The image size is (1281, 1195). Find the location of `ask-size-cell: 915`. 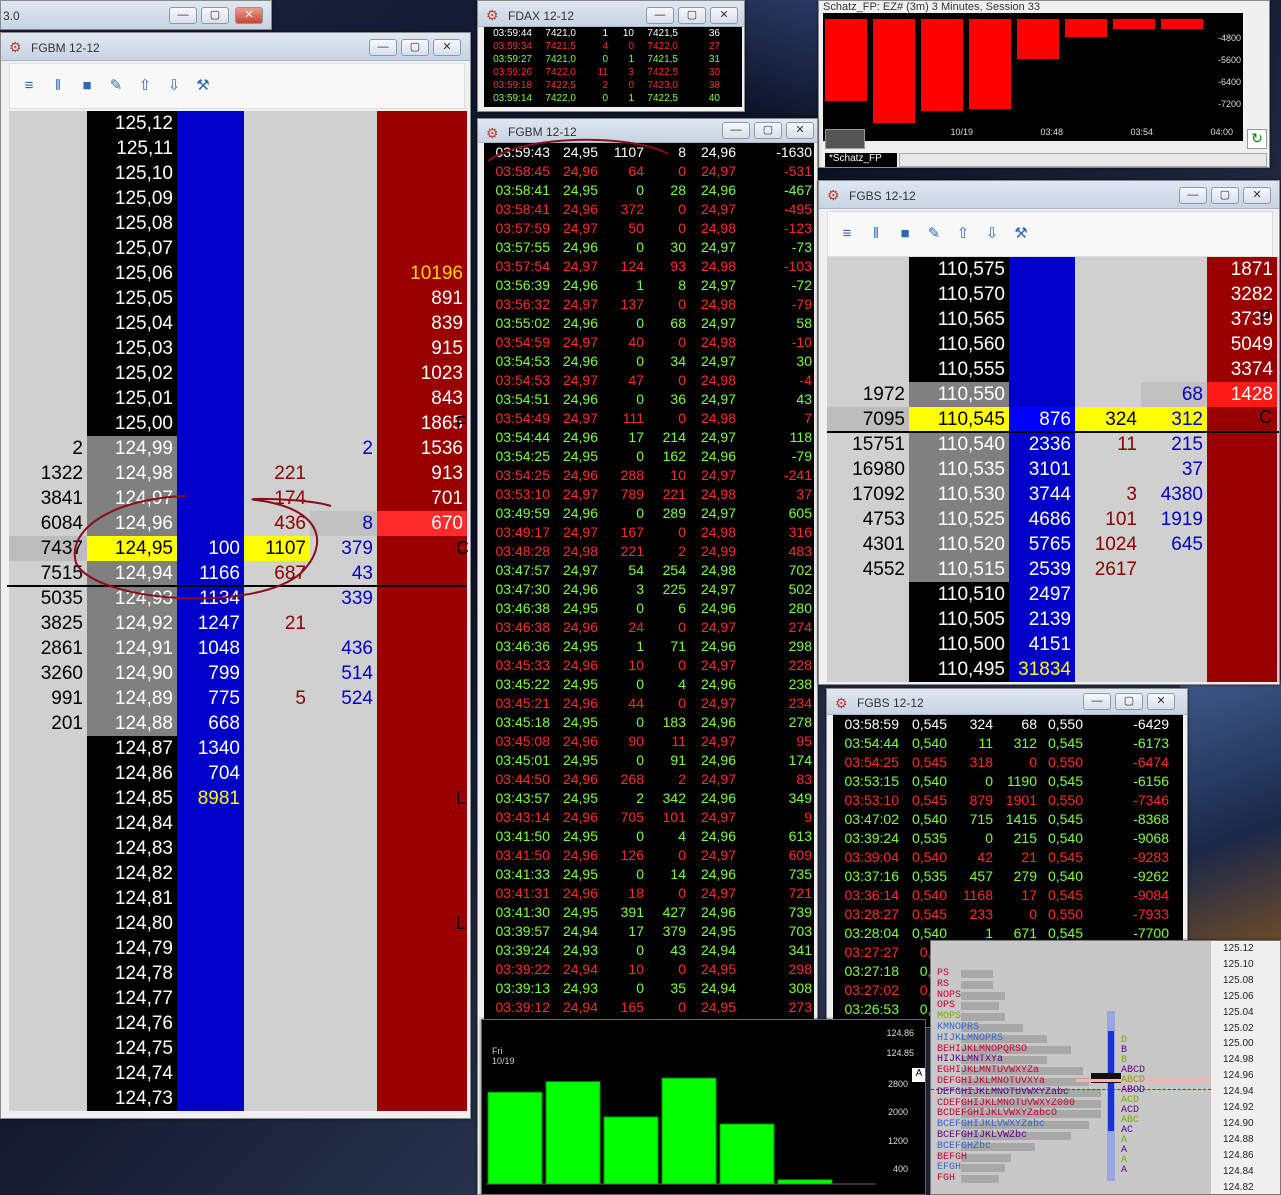

ask-size-cell: 915 is located at coordinates (422, 348).